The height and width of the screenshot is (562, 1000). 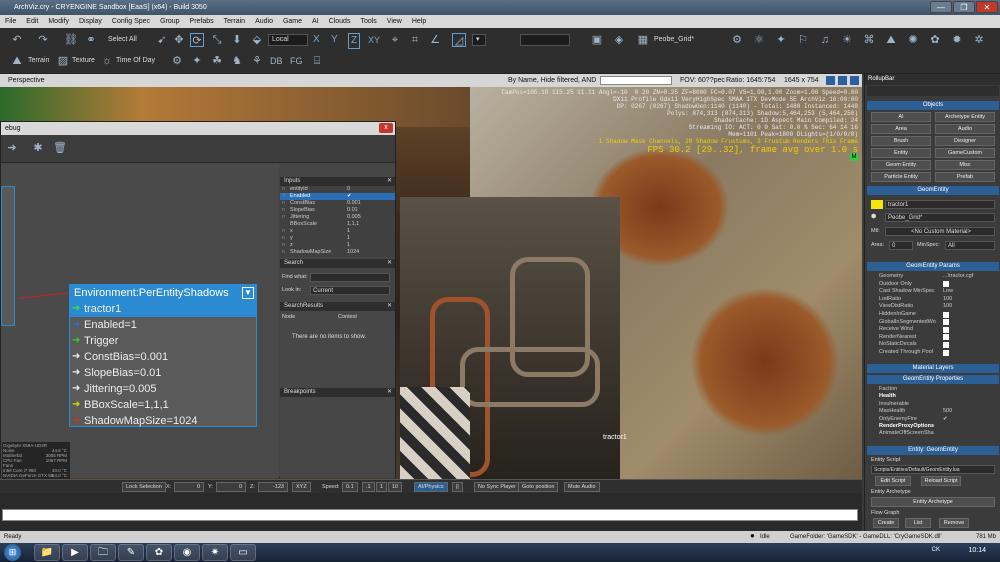 What do you see at coordinates (8, 256) in the screenshot?
I see `source-node` at bounding box center [8, 256].